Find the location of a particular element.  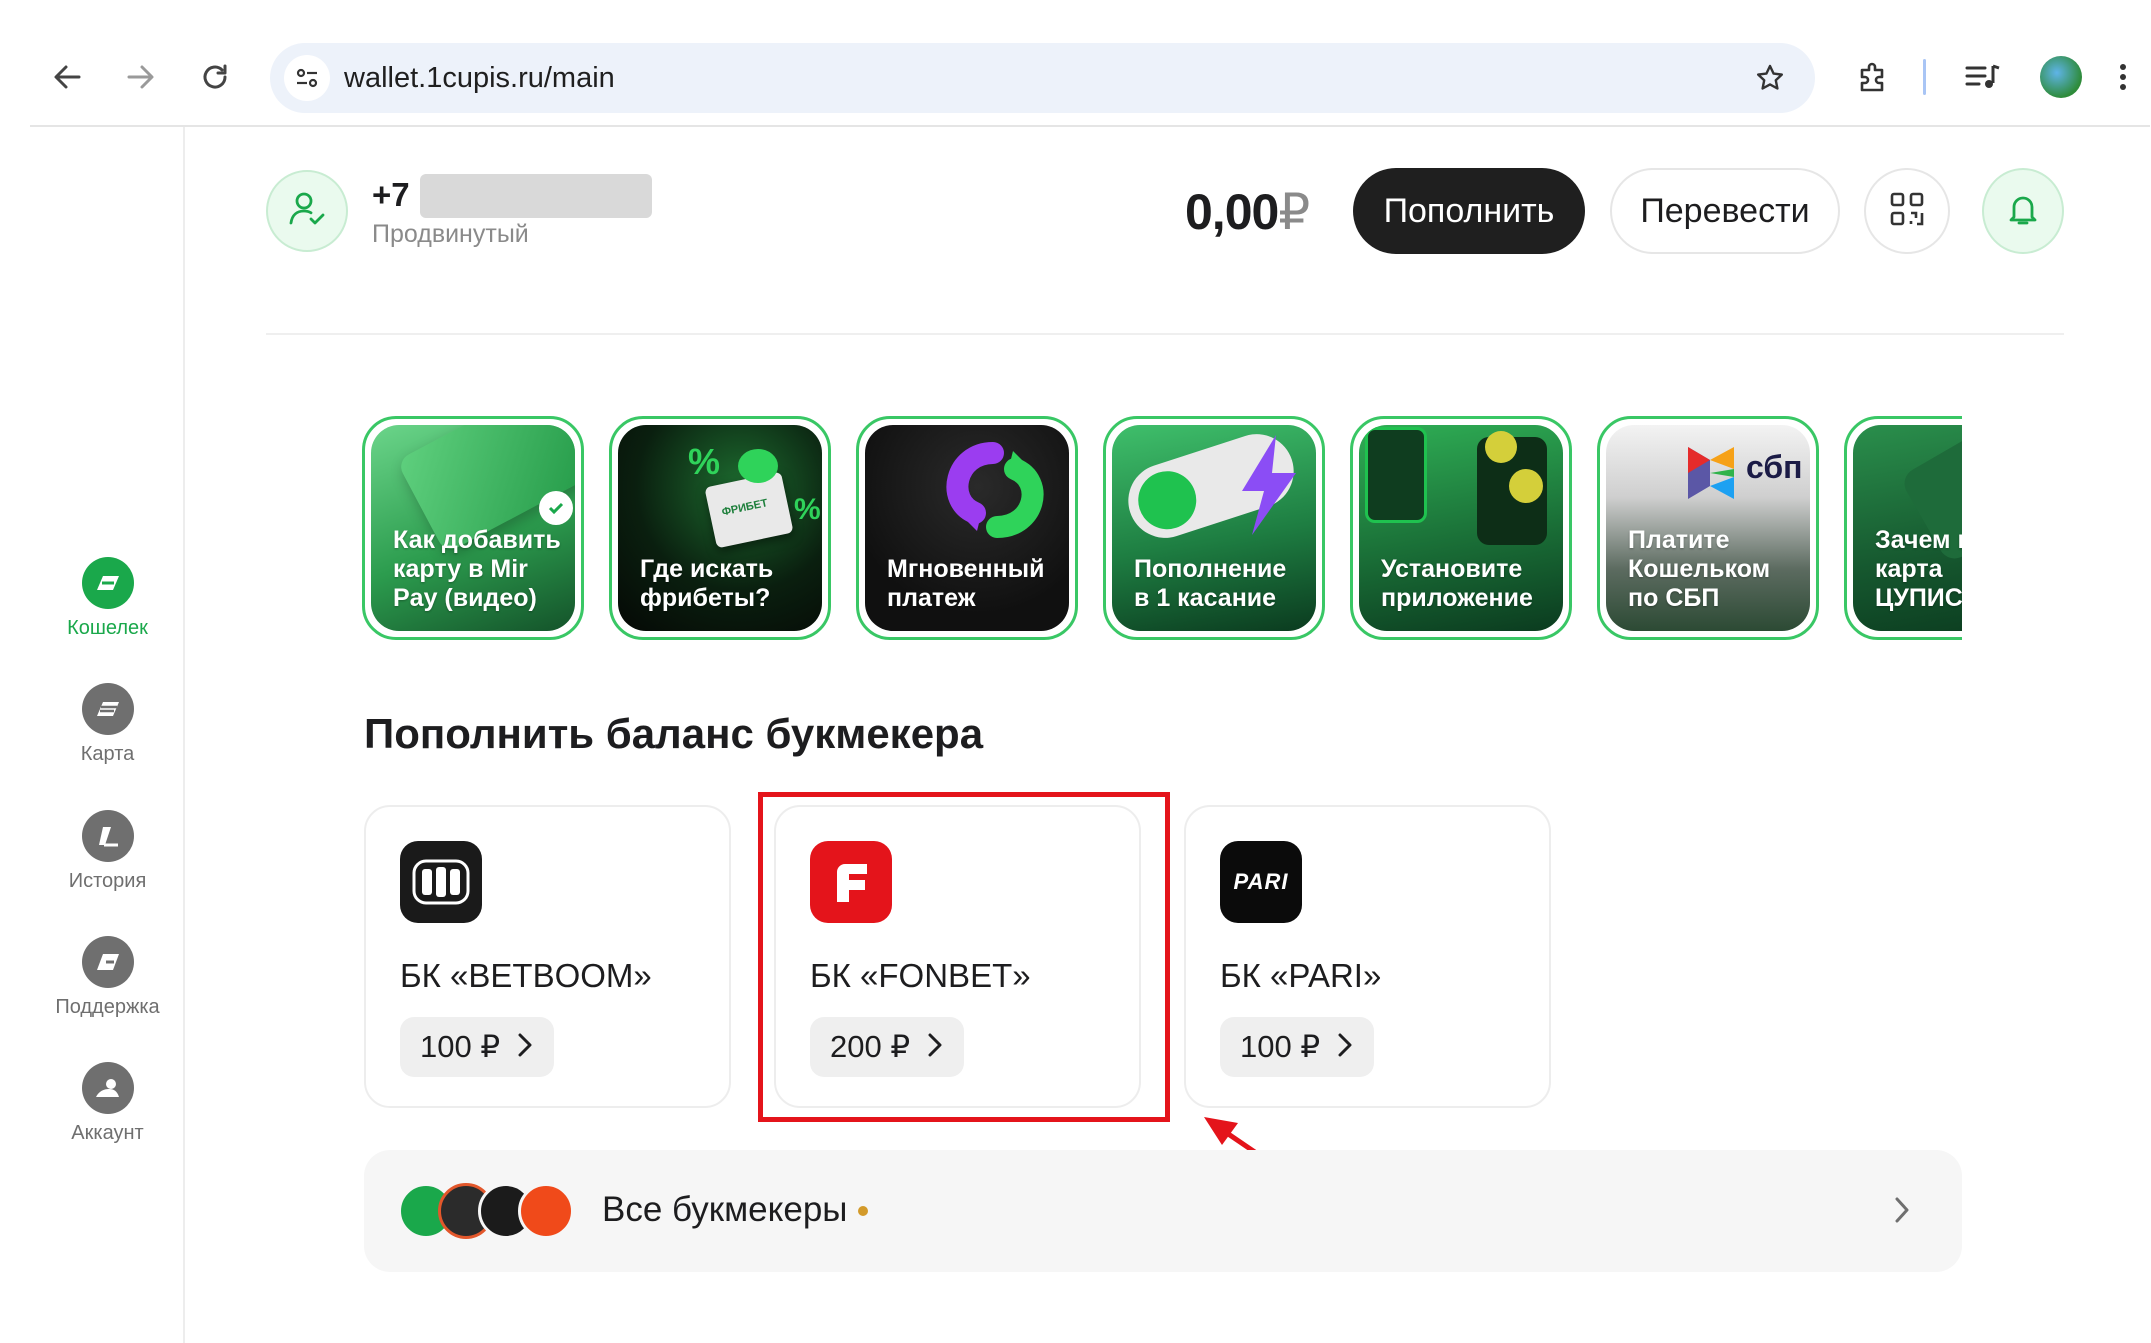

sidebar: Кошелек Карта История Поддержка Аккаунт is located at coordinates (107, 735).